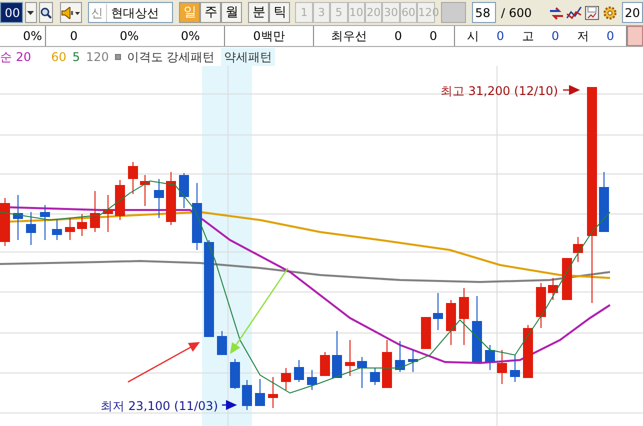  What do you see at coordinates (211, 12) in the screenshot?
I see `period-tab: 주` at bounding box center [211, 12].